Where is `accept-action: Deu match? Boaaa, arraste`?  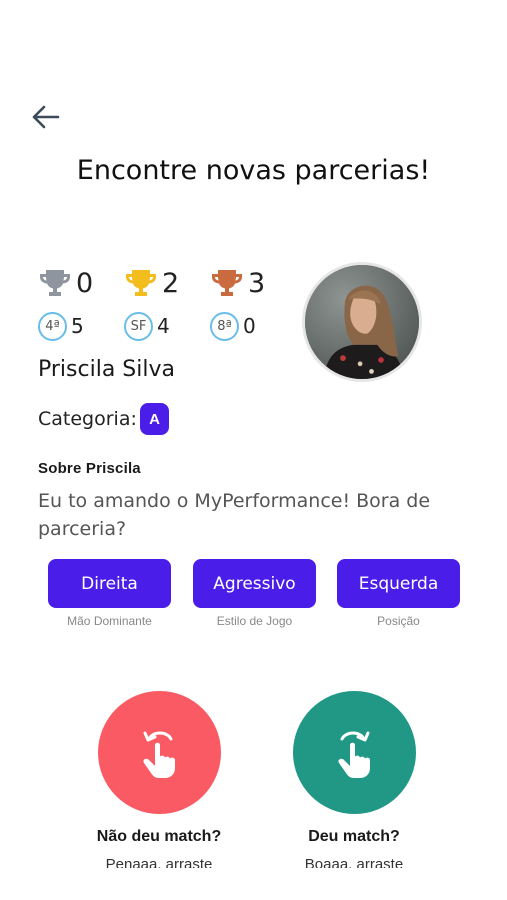 accept-action: Deu match? Boaaa, arraste is located at coordinates (354, 779).